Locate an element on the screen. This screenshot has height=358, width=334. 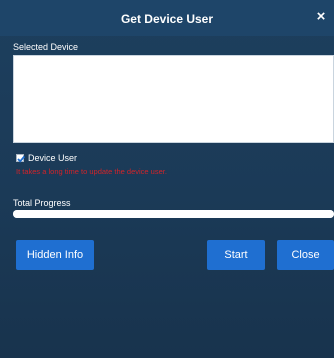
device-user-checkbox is located at coordinates (20, 158).